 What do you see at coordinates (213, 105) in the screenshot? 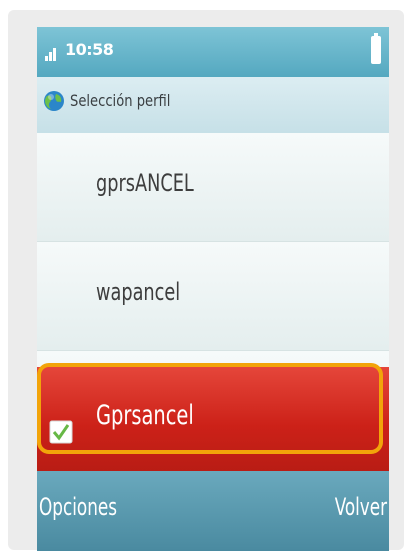
I see `screen-header: Selección perfil` at bounding box center [213, 105].